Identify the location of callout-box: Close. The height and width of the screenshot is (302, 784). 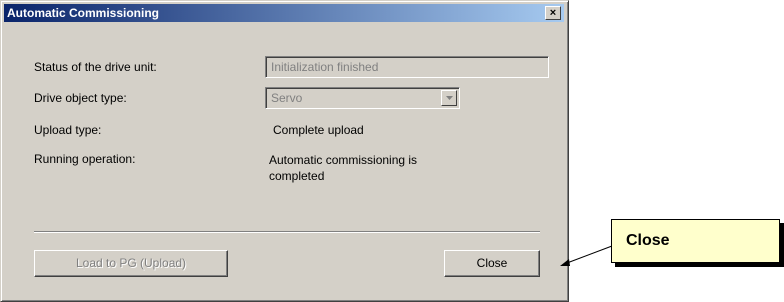
(695, 241).